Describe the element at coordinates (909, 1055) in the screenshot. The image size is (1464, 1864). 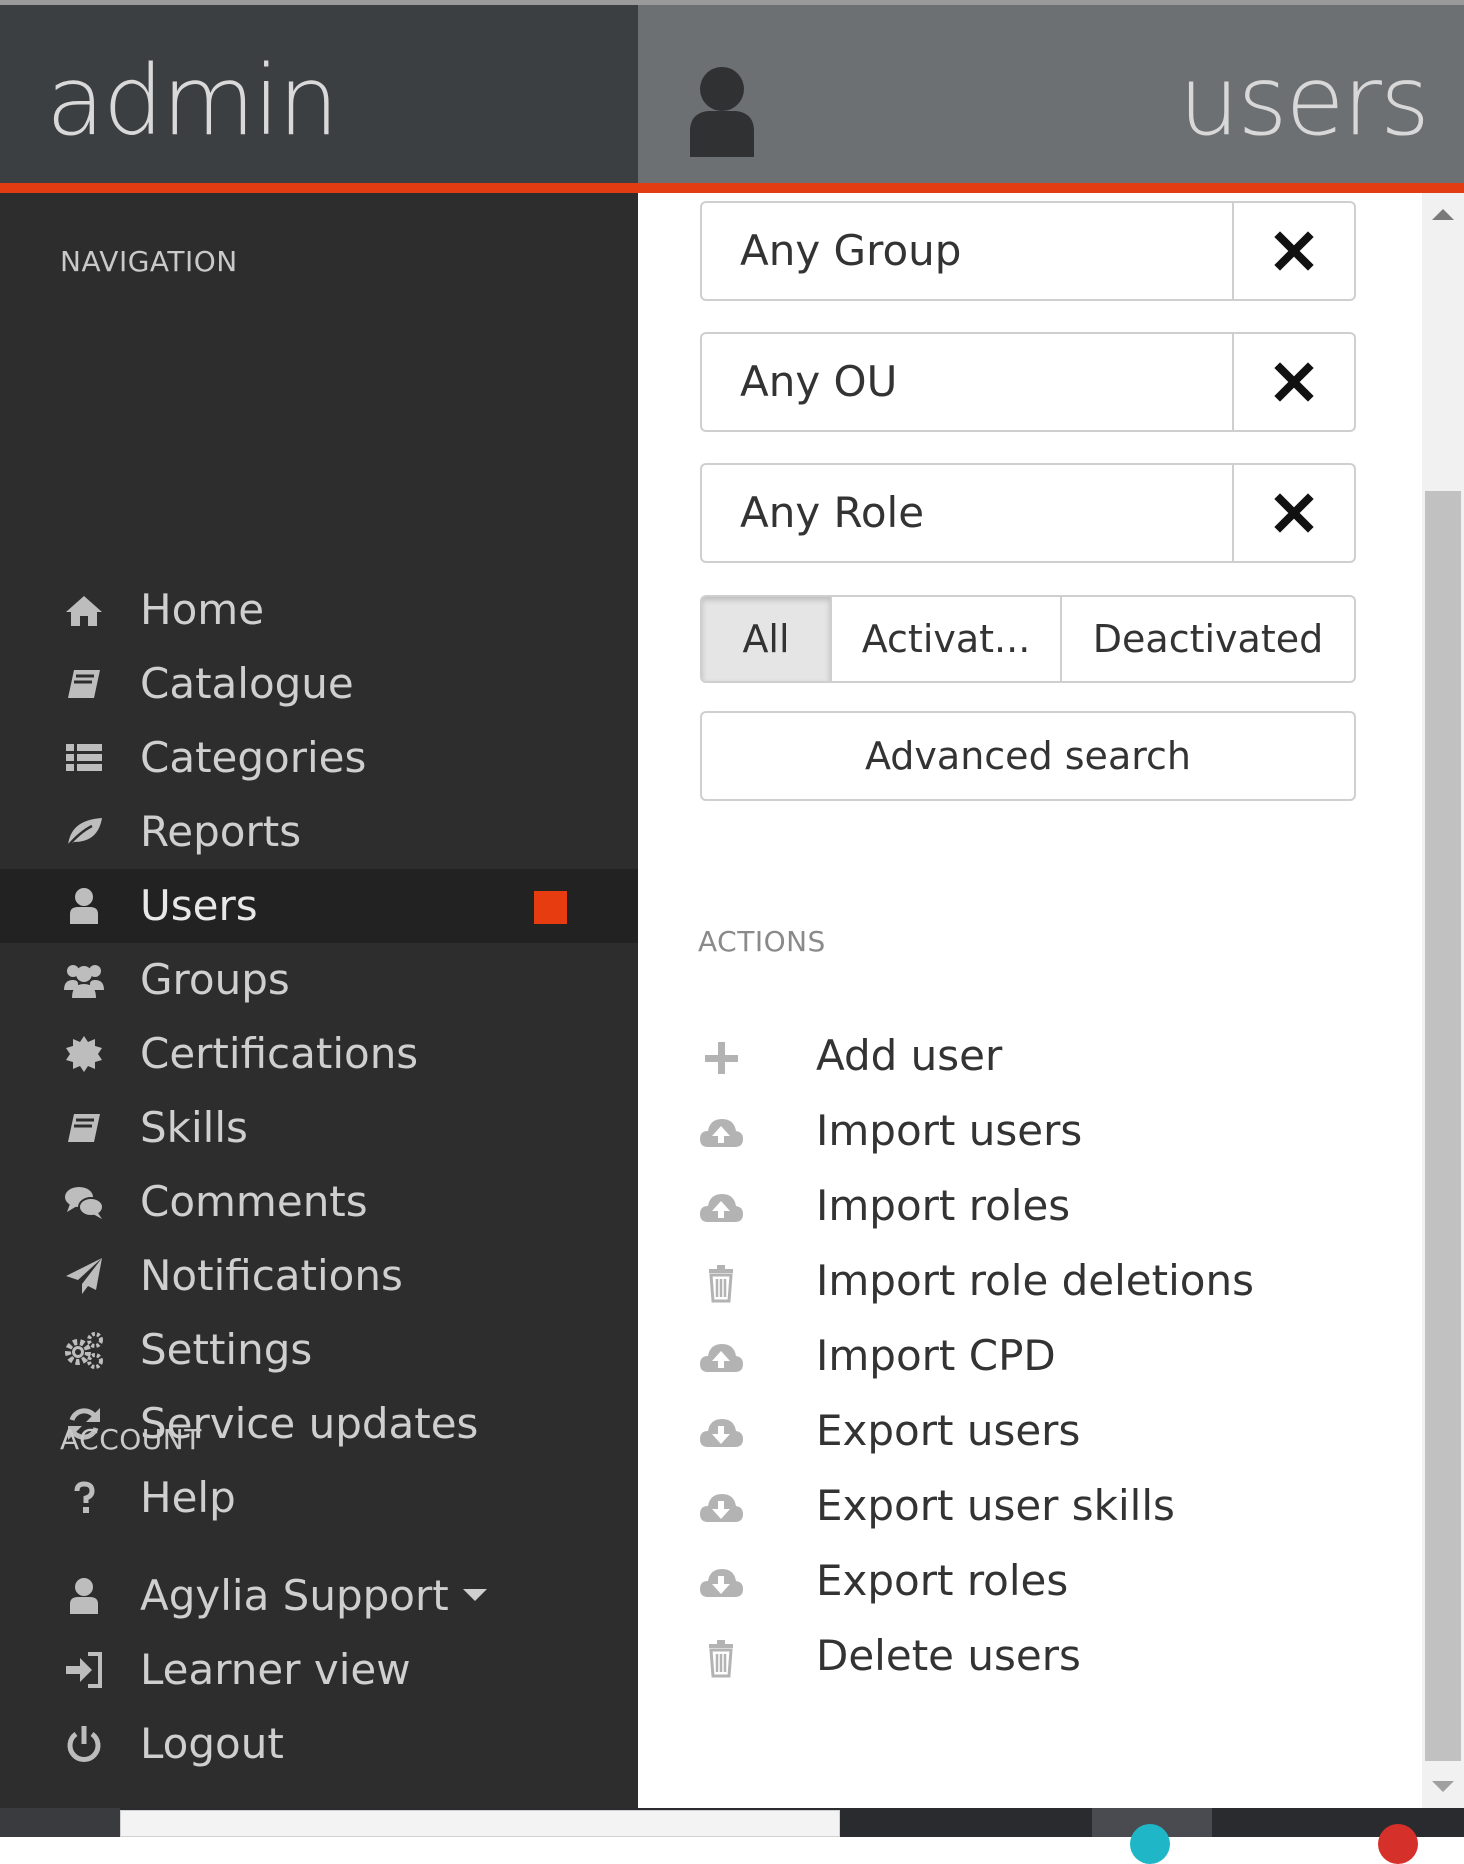
I see `action-label: Add user` at that location.